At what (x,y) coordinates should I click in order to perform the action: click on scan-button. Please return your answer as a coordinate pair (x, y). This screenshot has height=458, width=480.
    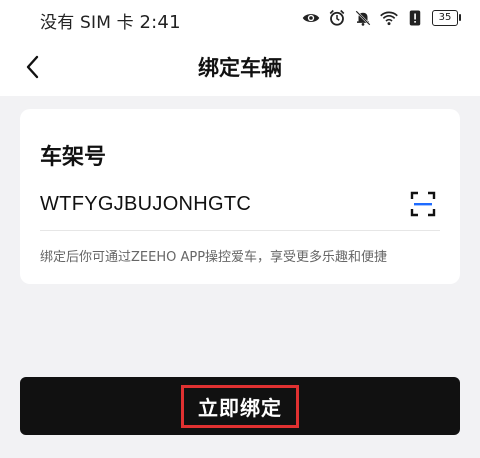
    Looking at the image, I should click on (423, 204).